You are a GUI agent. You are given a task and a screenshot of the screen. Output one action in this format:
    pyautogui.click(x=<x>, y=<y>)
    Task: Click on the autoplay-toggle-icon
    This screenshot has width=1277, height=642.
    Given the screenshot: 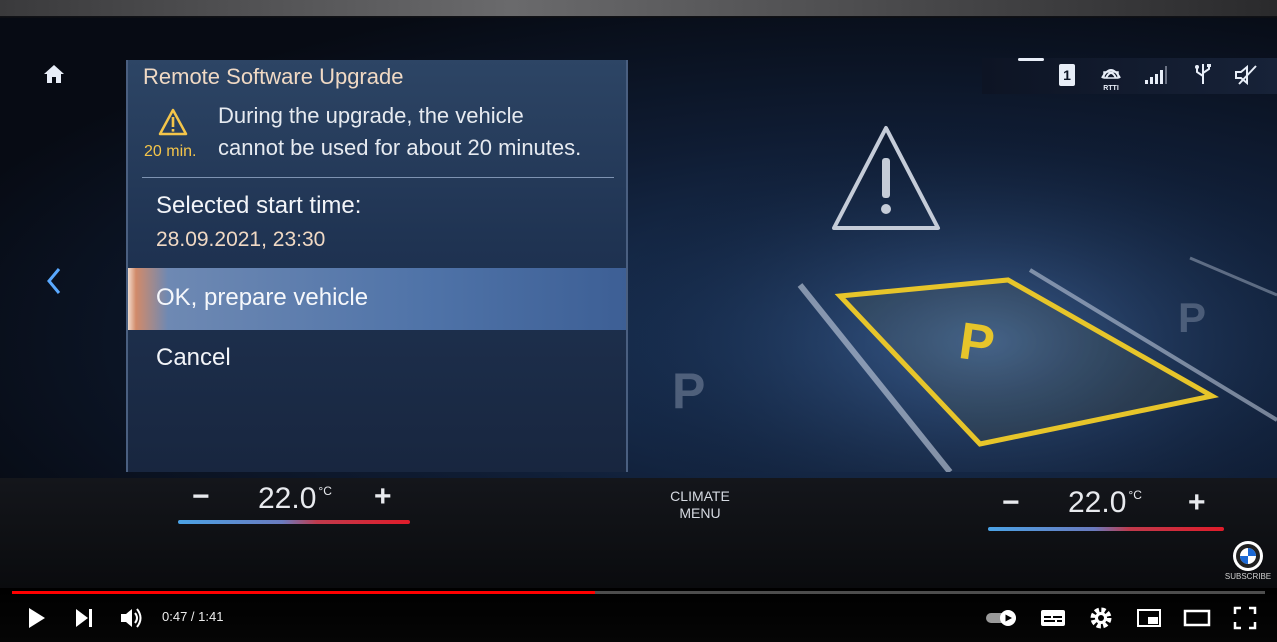 What is the action you would take?
    pyautogui.click(x=1002, y=618)
    